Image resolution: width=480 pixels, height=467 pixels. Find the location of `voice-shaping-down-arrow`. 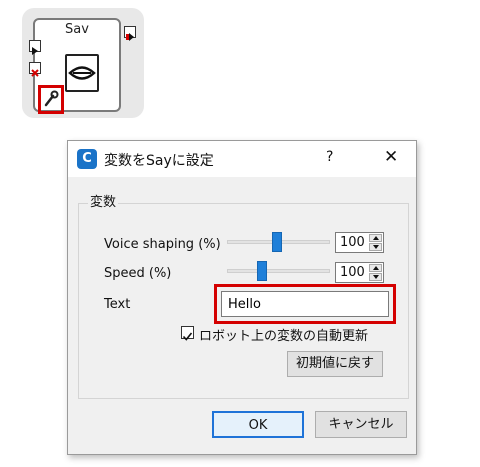

voice-shaping-down-arrow is located at coordinates (375, 247).